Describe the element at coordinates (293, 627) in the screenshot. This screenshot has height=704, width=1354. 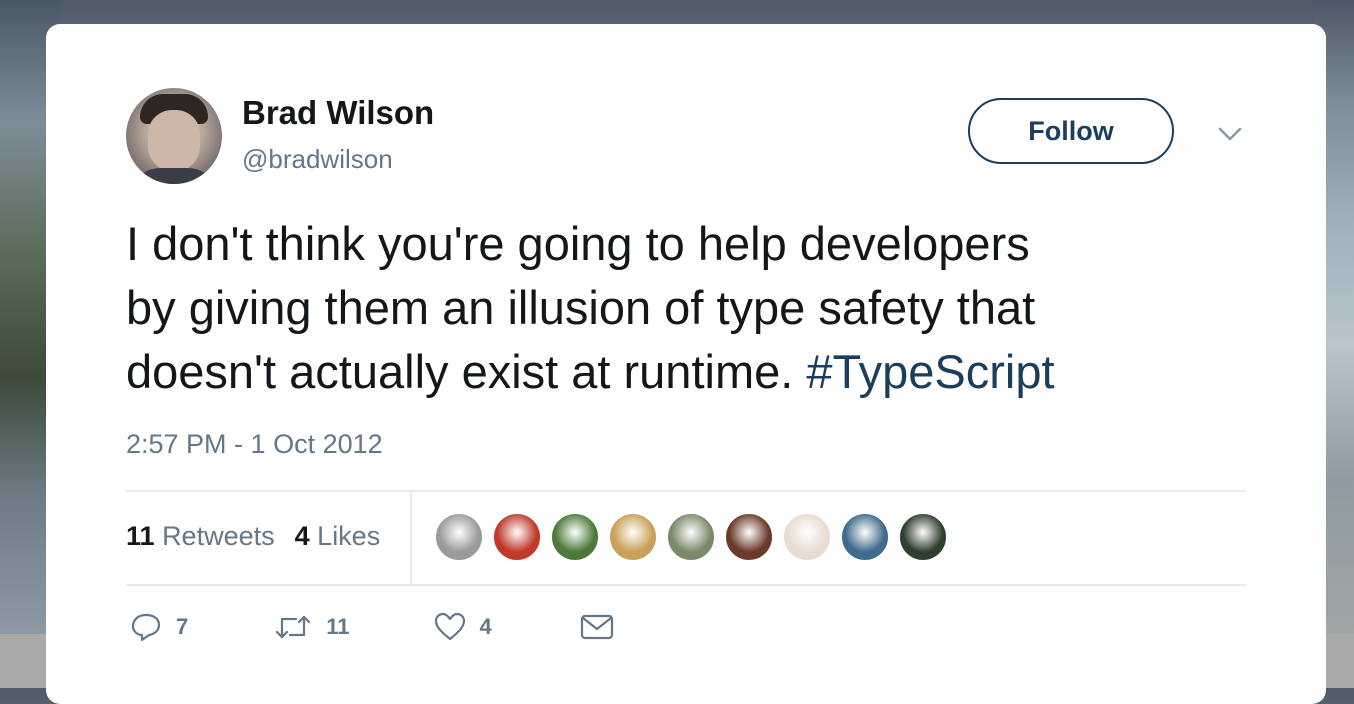
I see `retweet-icon` at that location.